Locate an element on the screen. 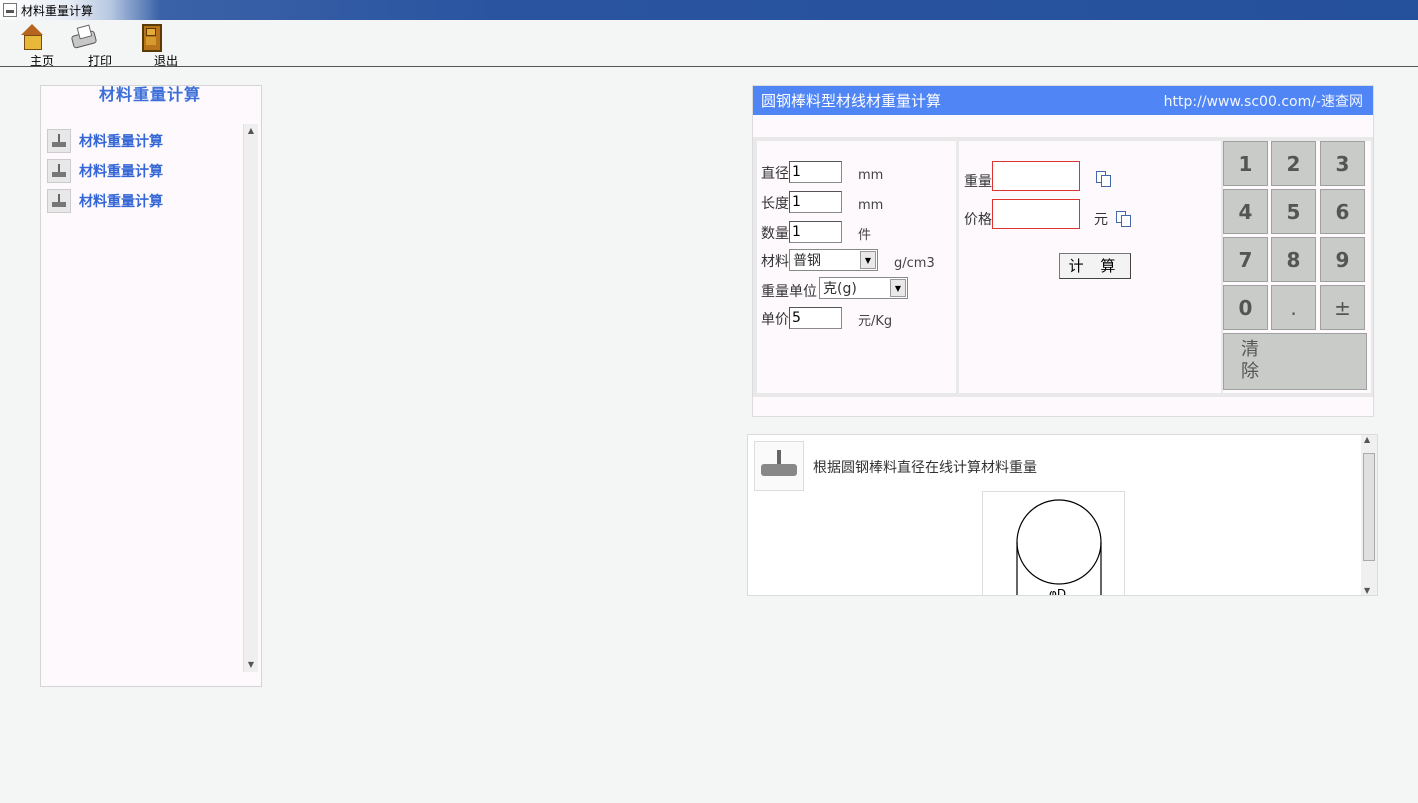  site-url-link: http://www.sc00.com/-速查网 is located at coordinates (1263, 101).